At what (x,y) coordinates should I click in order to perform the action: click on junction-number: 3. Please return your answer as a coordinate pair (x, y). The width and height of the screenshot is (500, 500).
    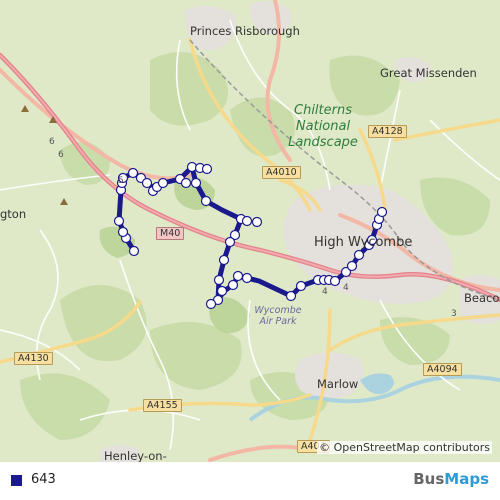
    Looking at the image, I should click on (454, 314).